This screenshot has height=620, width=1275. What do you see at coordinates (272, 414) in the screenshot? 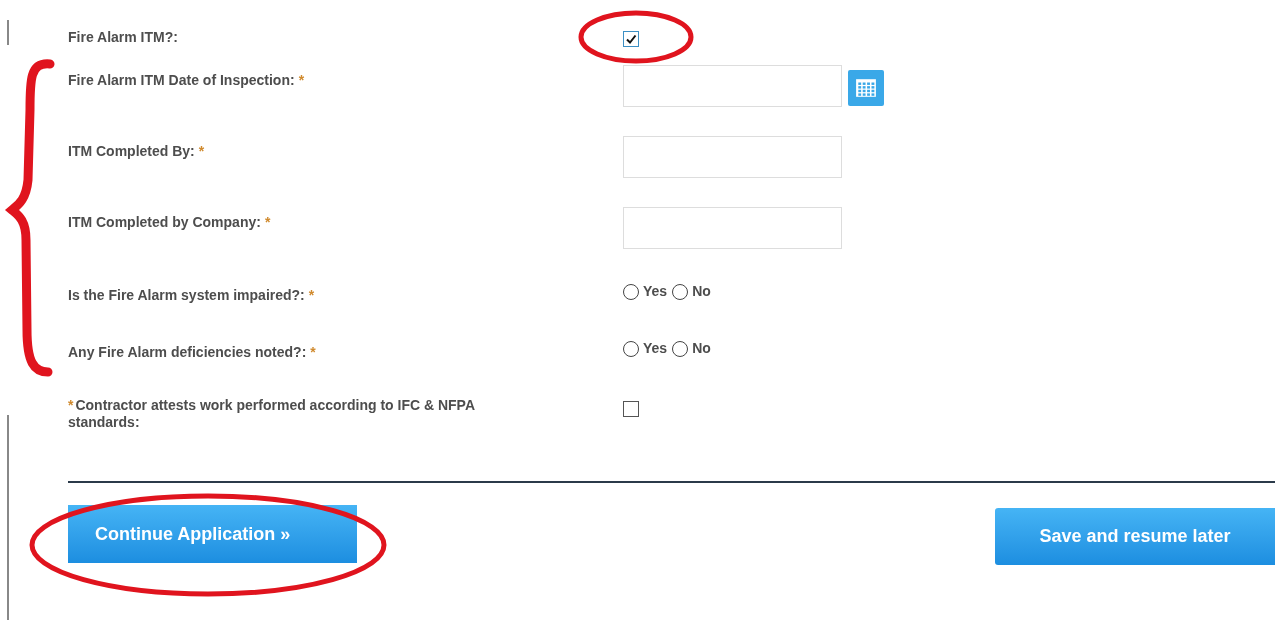
I see `attestation-label: *Contractor attests work performed according to IFC & NFPA standards:` at bounding box center [272, 414].